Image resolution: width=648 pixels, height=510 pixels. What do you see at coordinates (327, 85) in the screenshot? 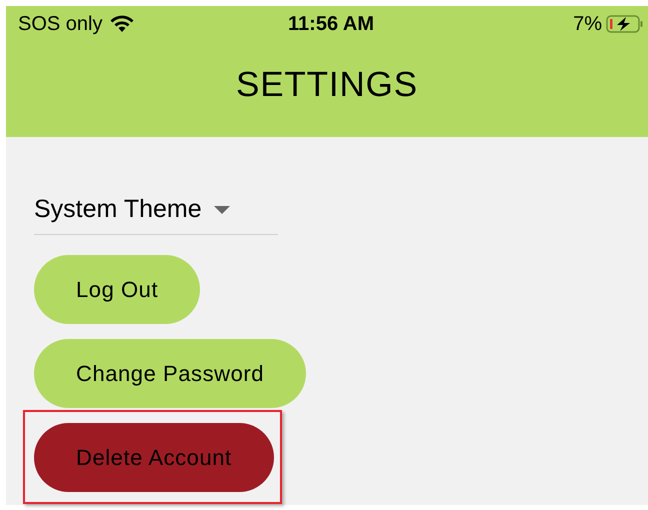
I see `page-title: SETTINGS` at bounding box center [327, 85].